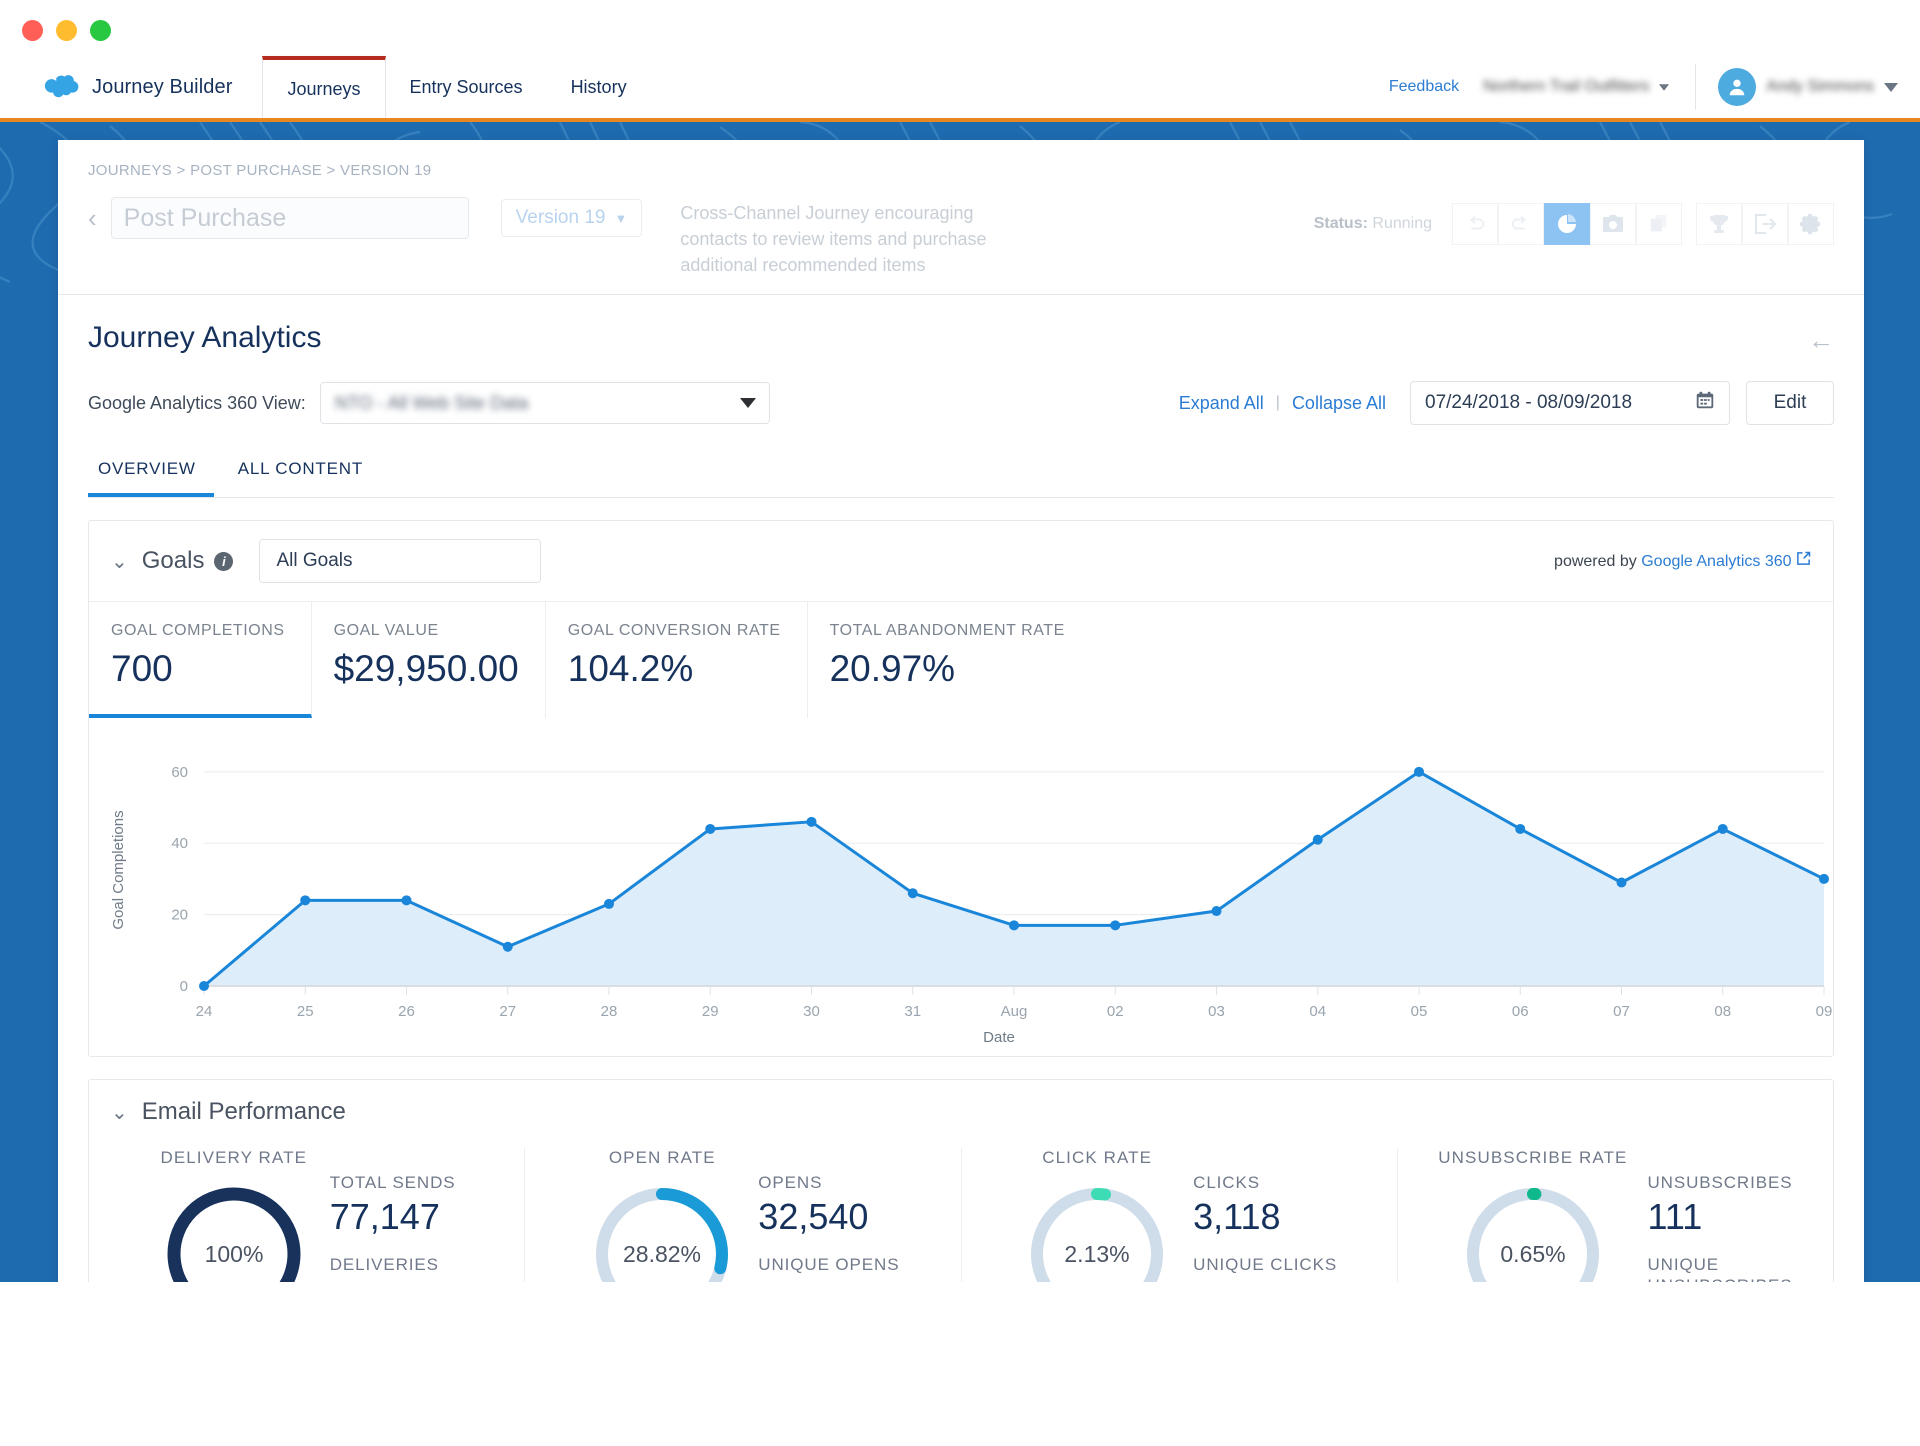 This screenshot has width=1920, height=1446. I want to click on powered-by: powered by Google Analytics 360, so click(1682, 561).